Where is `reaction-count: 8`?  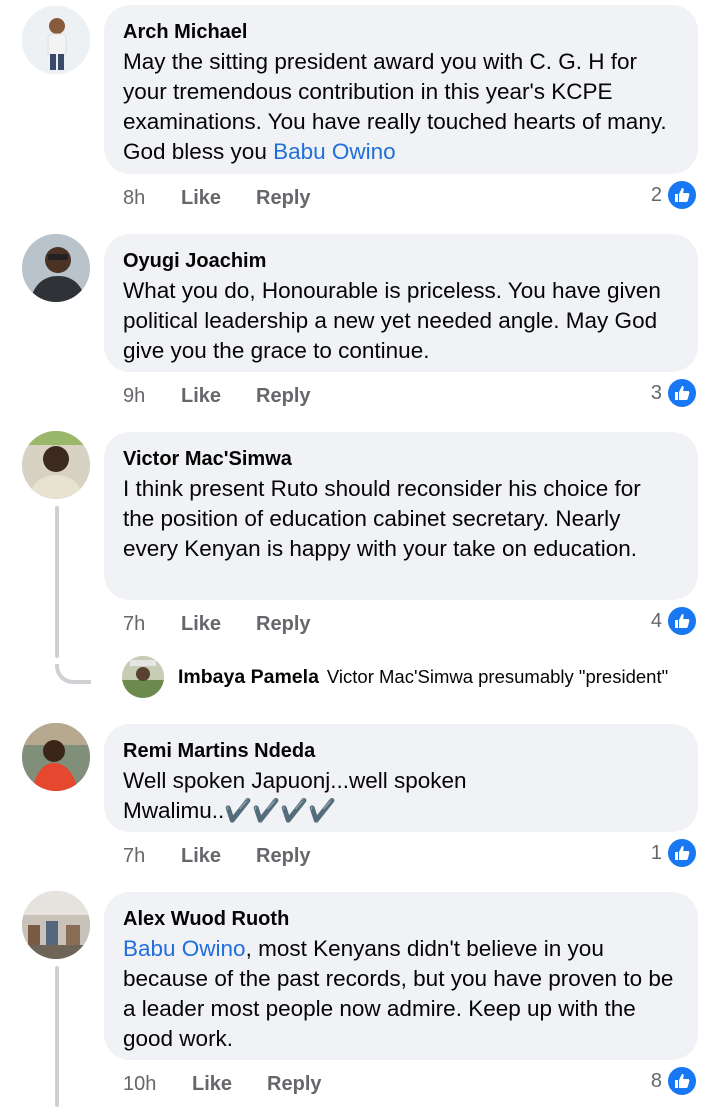 reaction-count: 8 is located at coordinates (674, 1081).